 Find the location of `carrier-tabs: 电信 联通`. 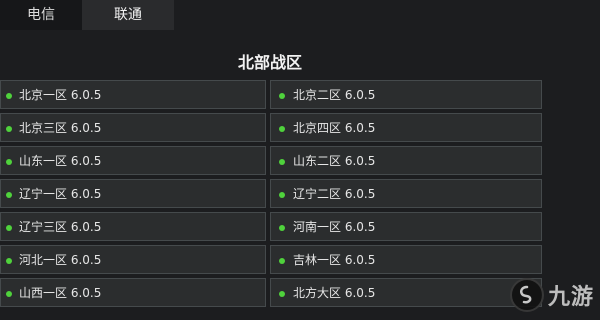

carrier-tabs: 电信 联通 is located at coordinates (87, 15).